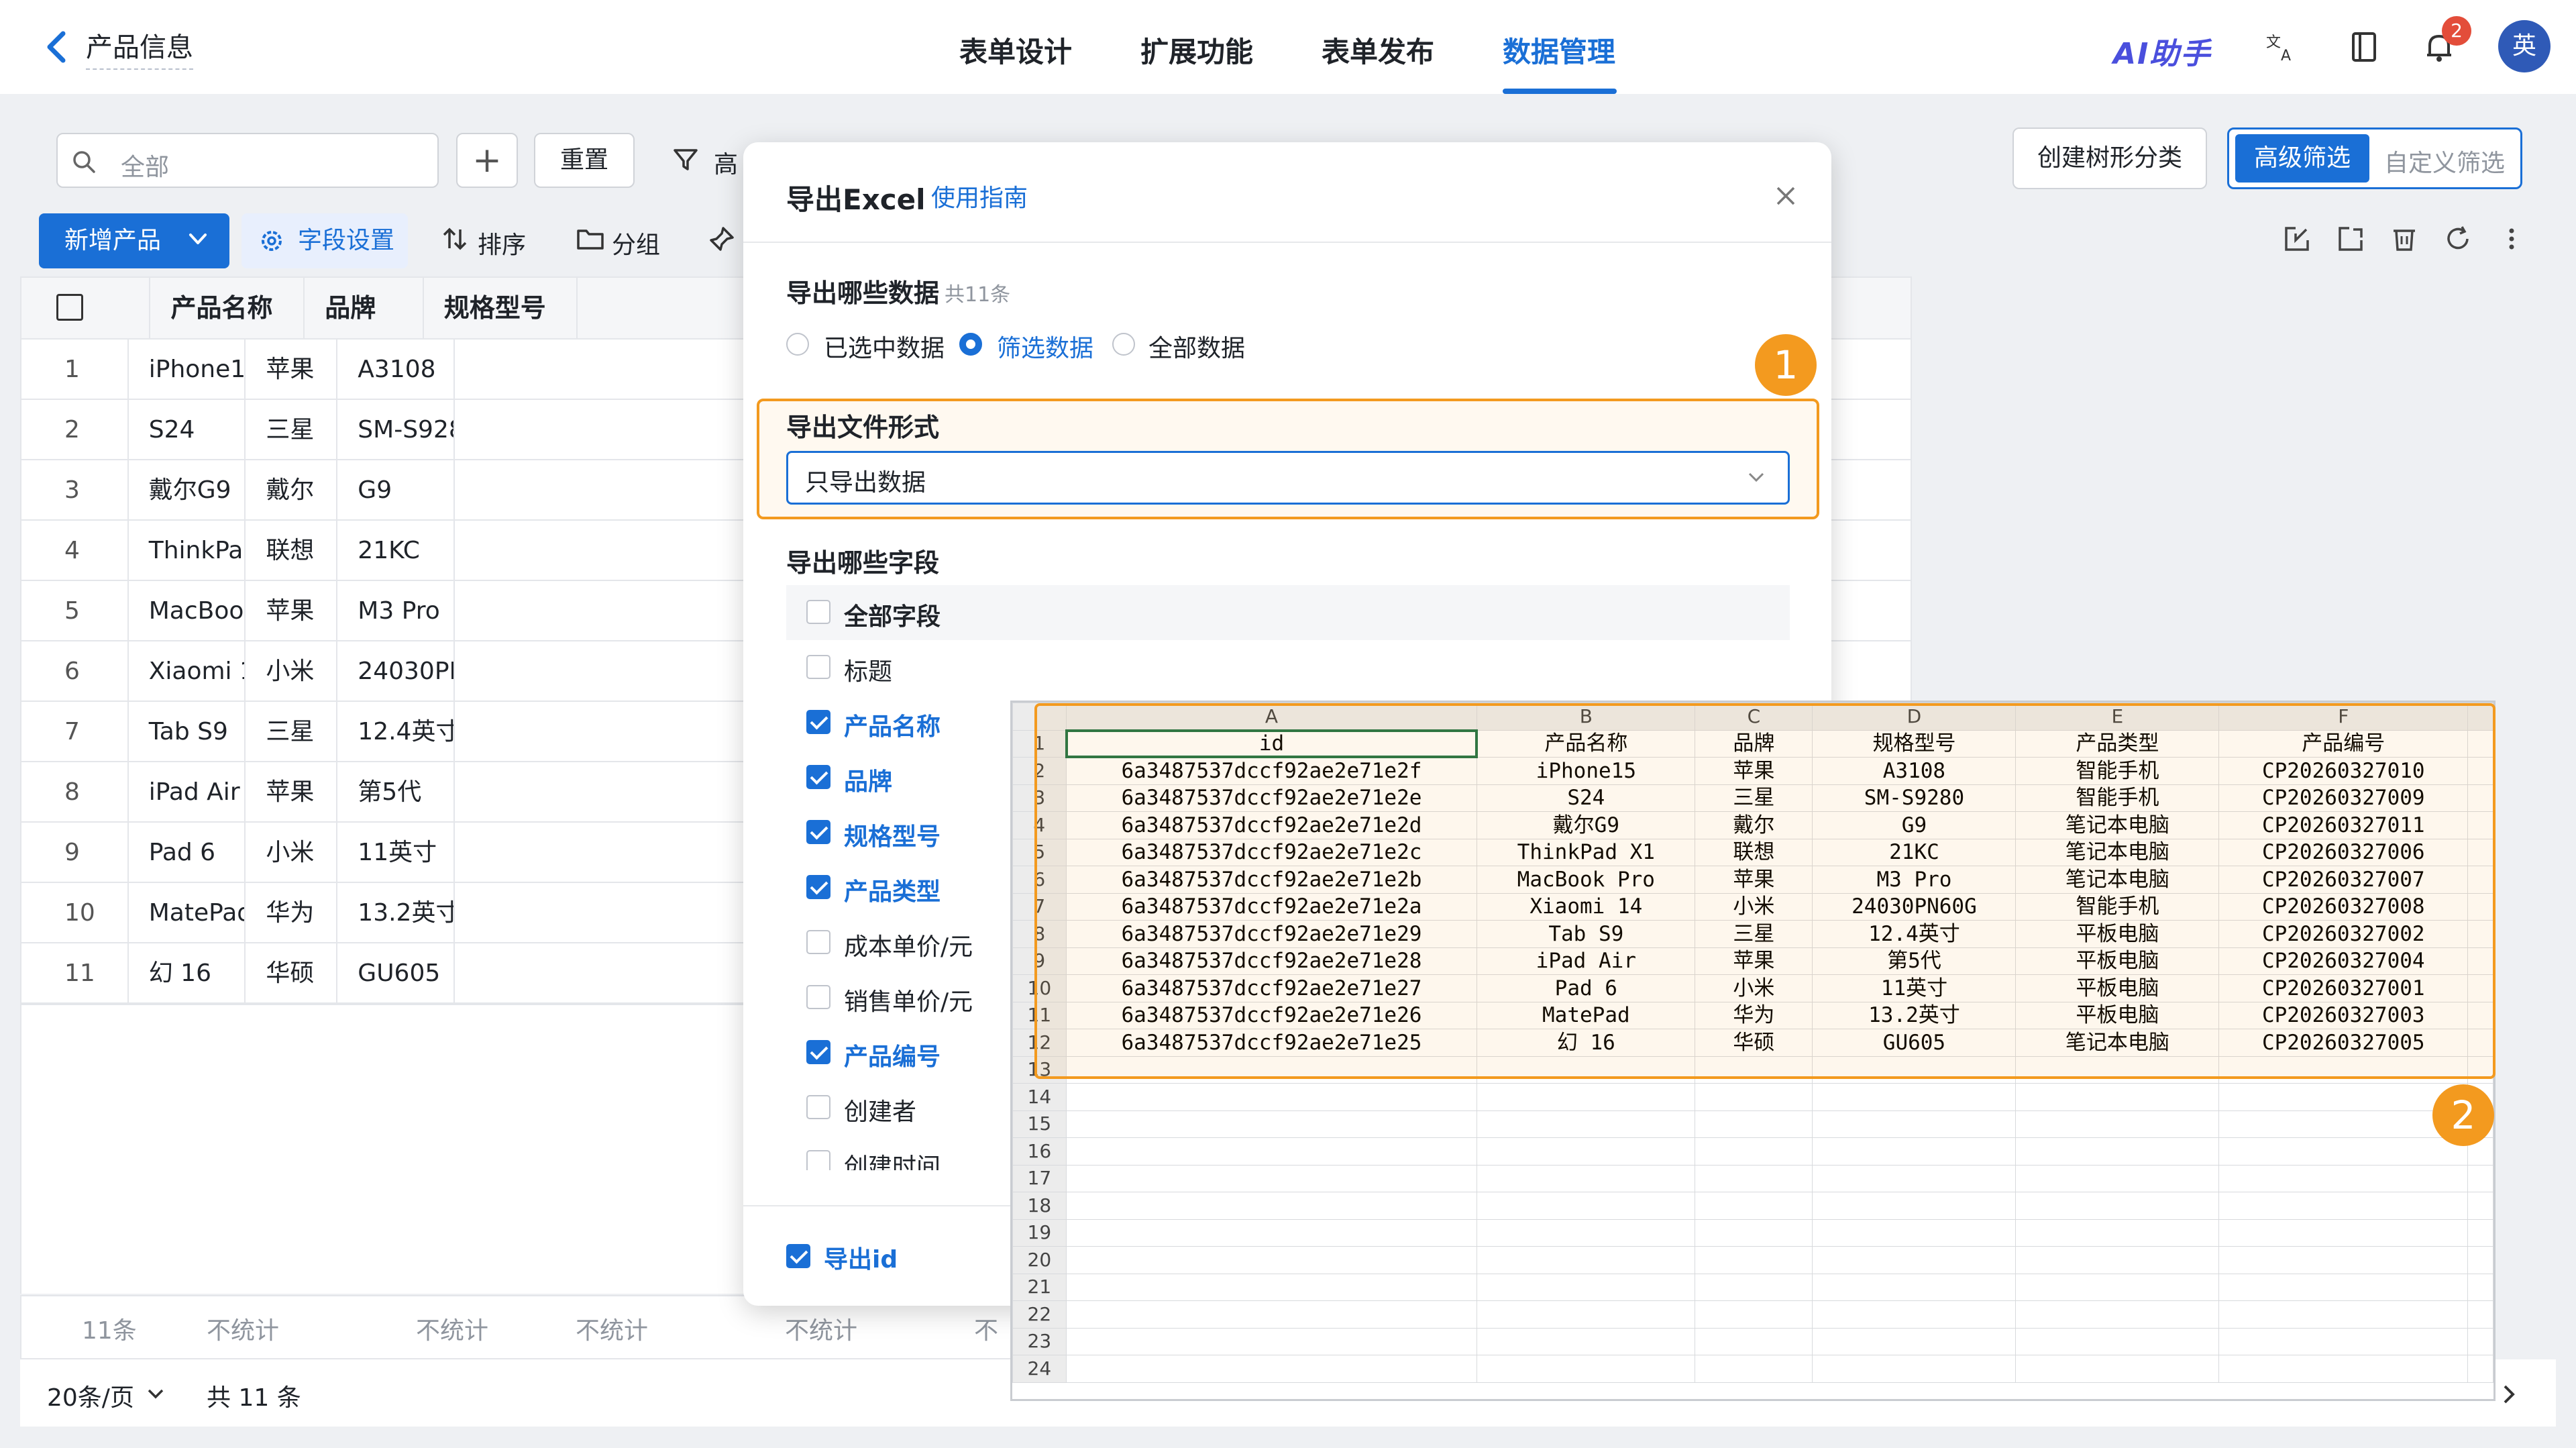  I want to click on more-icon, so click(2511, 239).